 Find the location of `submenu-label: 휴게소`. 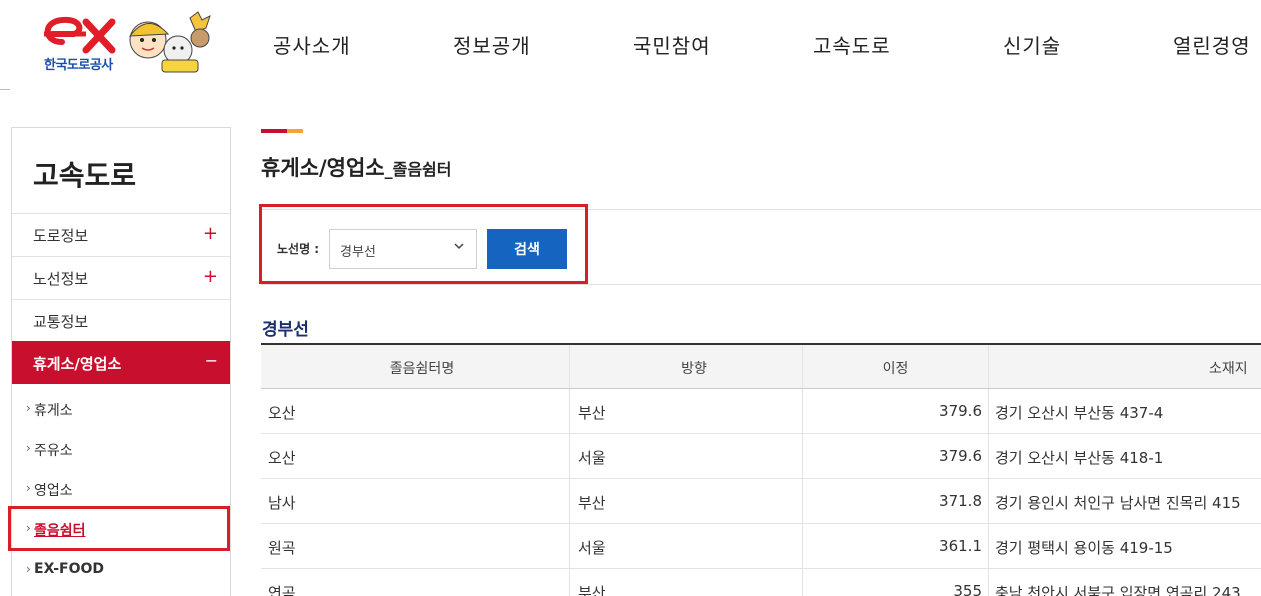

submenu-label: 휴게소 is located at coordinates (53, 411).